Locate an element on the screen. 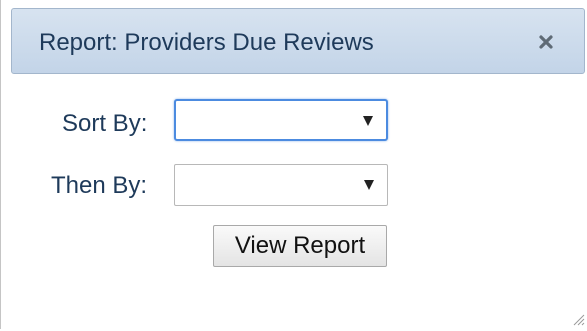 The image size is (587, 331). resize-grip-icon is located at coordinates (578, 319).